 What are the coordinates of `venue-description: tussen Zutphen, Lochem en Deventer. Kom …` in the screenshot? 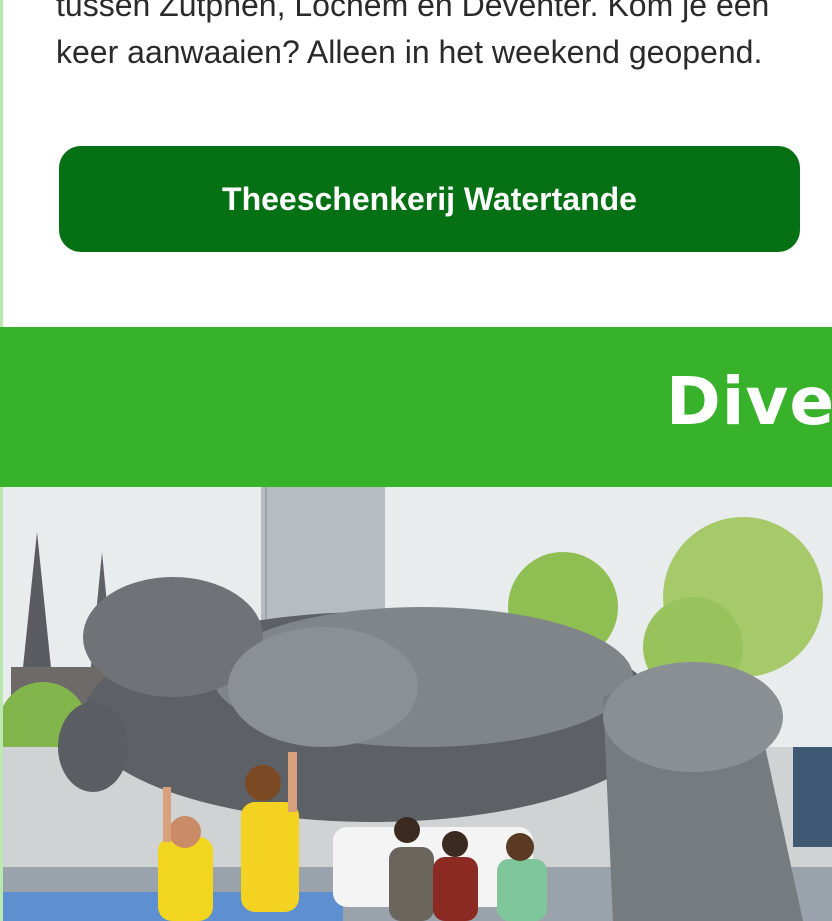 It's located at (413, 35).